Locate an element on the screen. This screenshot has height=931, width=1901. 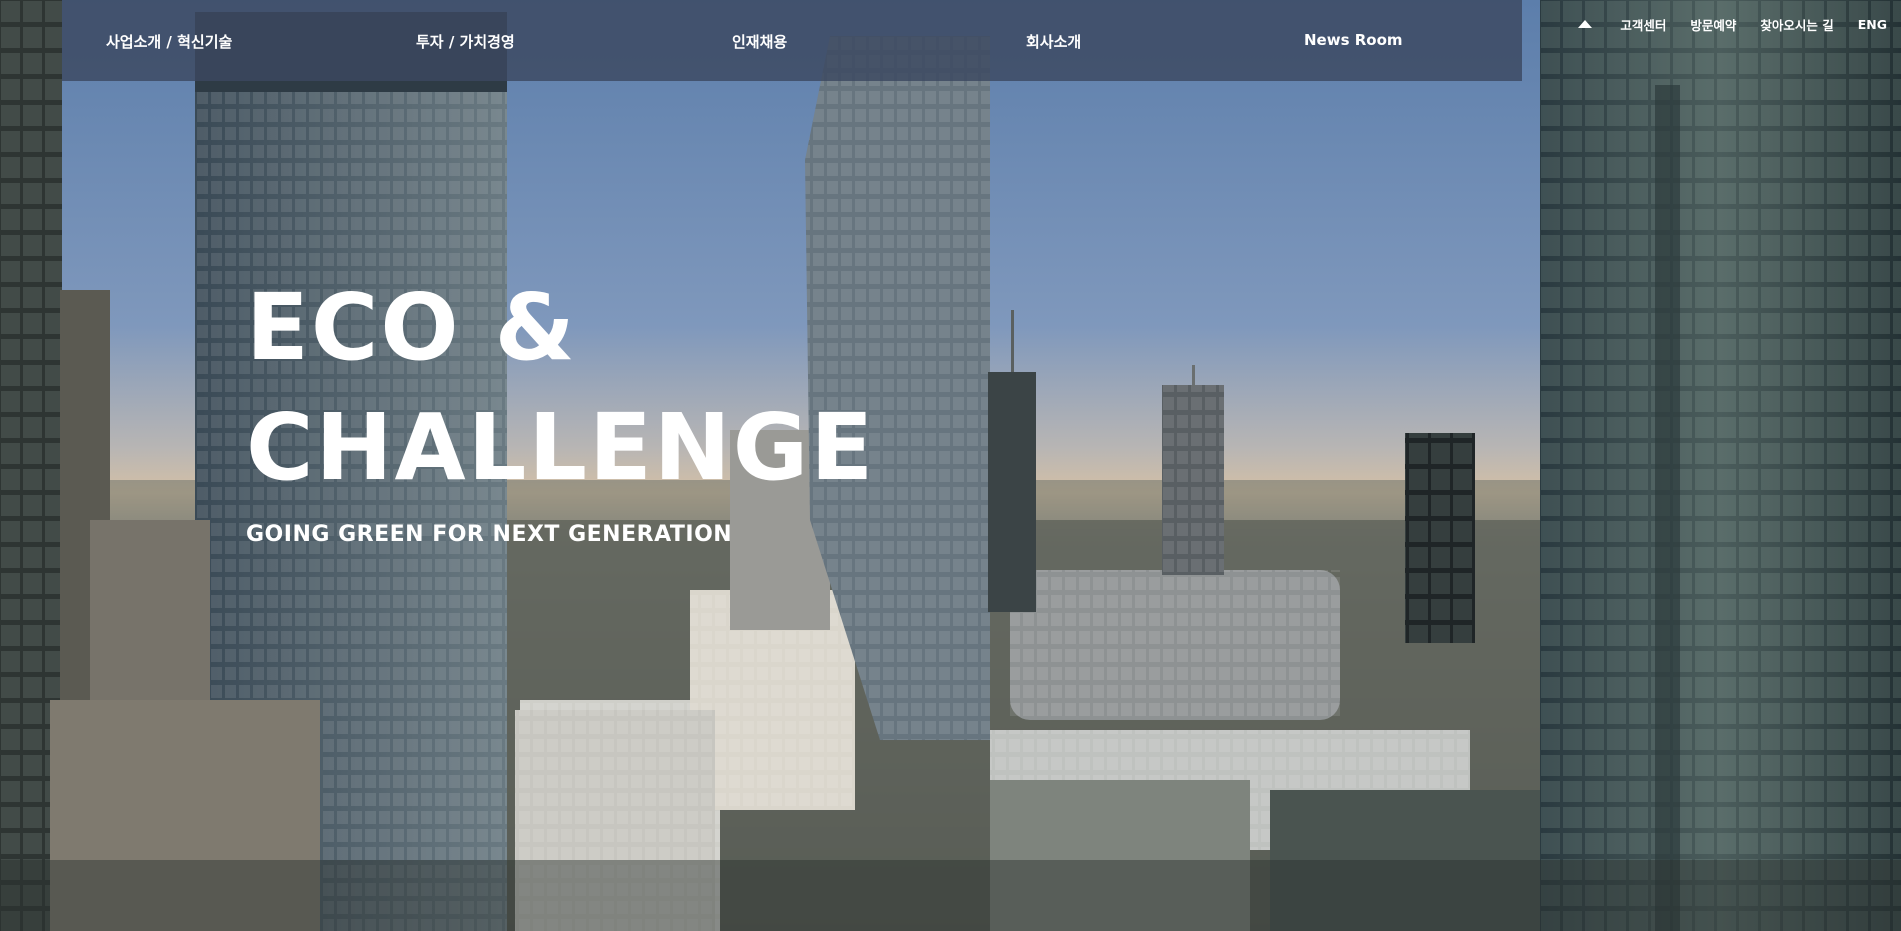
language-toggle: ENG is located at coordinates (1872, 24).